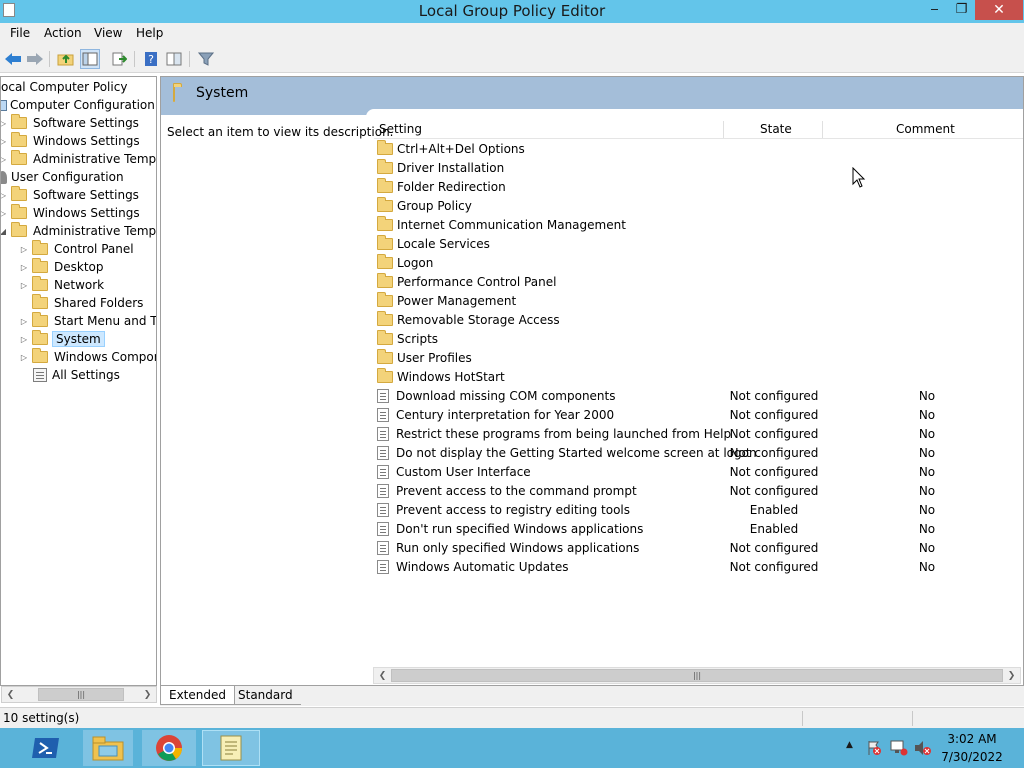  What do you see at coordinates (231, 748) in the screenshot?
I see `group-policy-taskbar-icon` at bounding box center [231, 748].